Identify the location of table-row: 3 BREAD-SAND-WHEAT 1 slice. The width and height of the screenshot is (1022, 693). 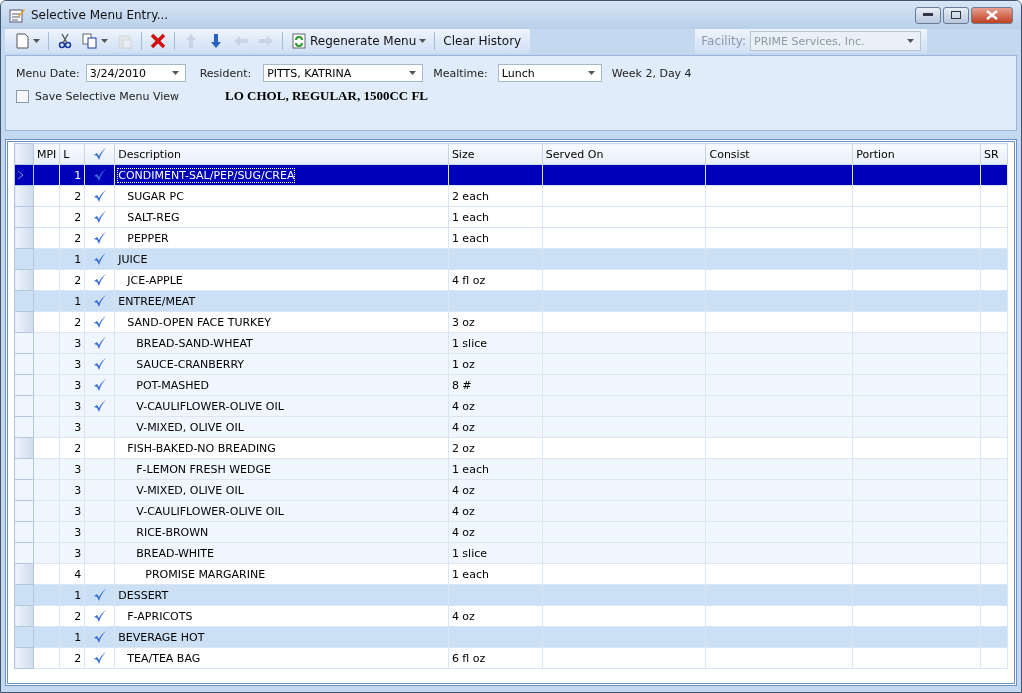
(511, 343).